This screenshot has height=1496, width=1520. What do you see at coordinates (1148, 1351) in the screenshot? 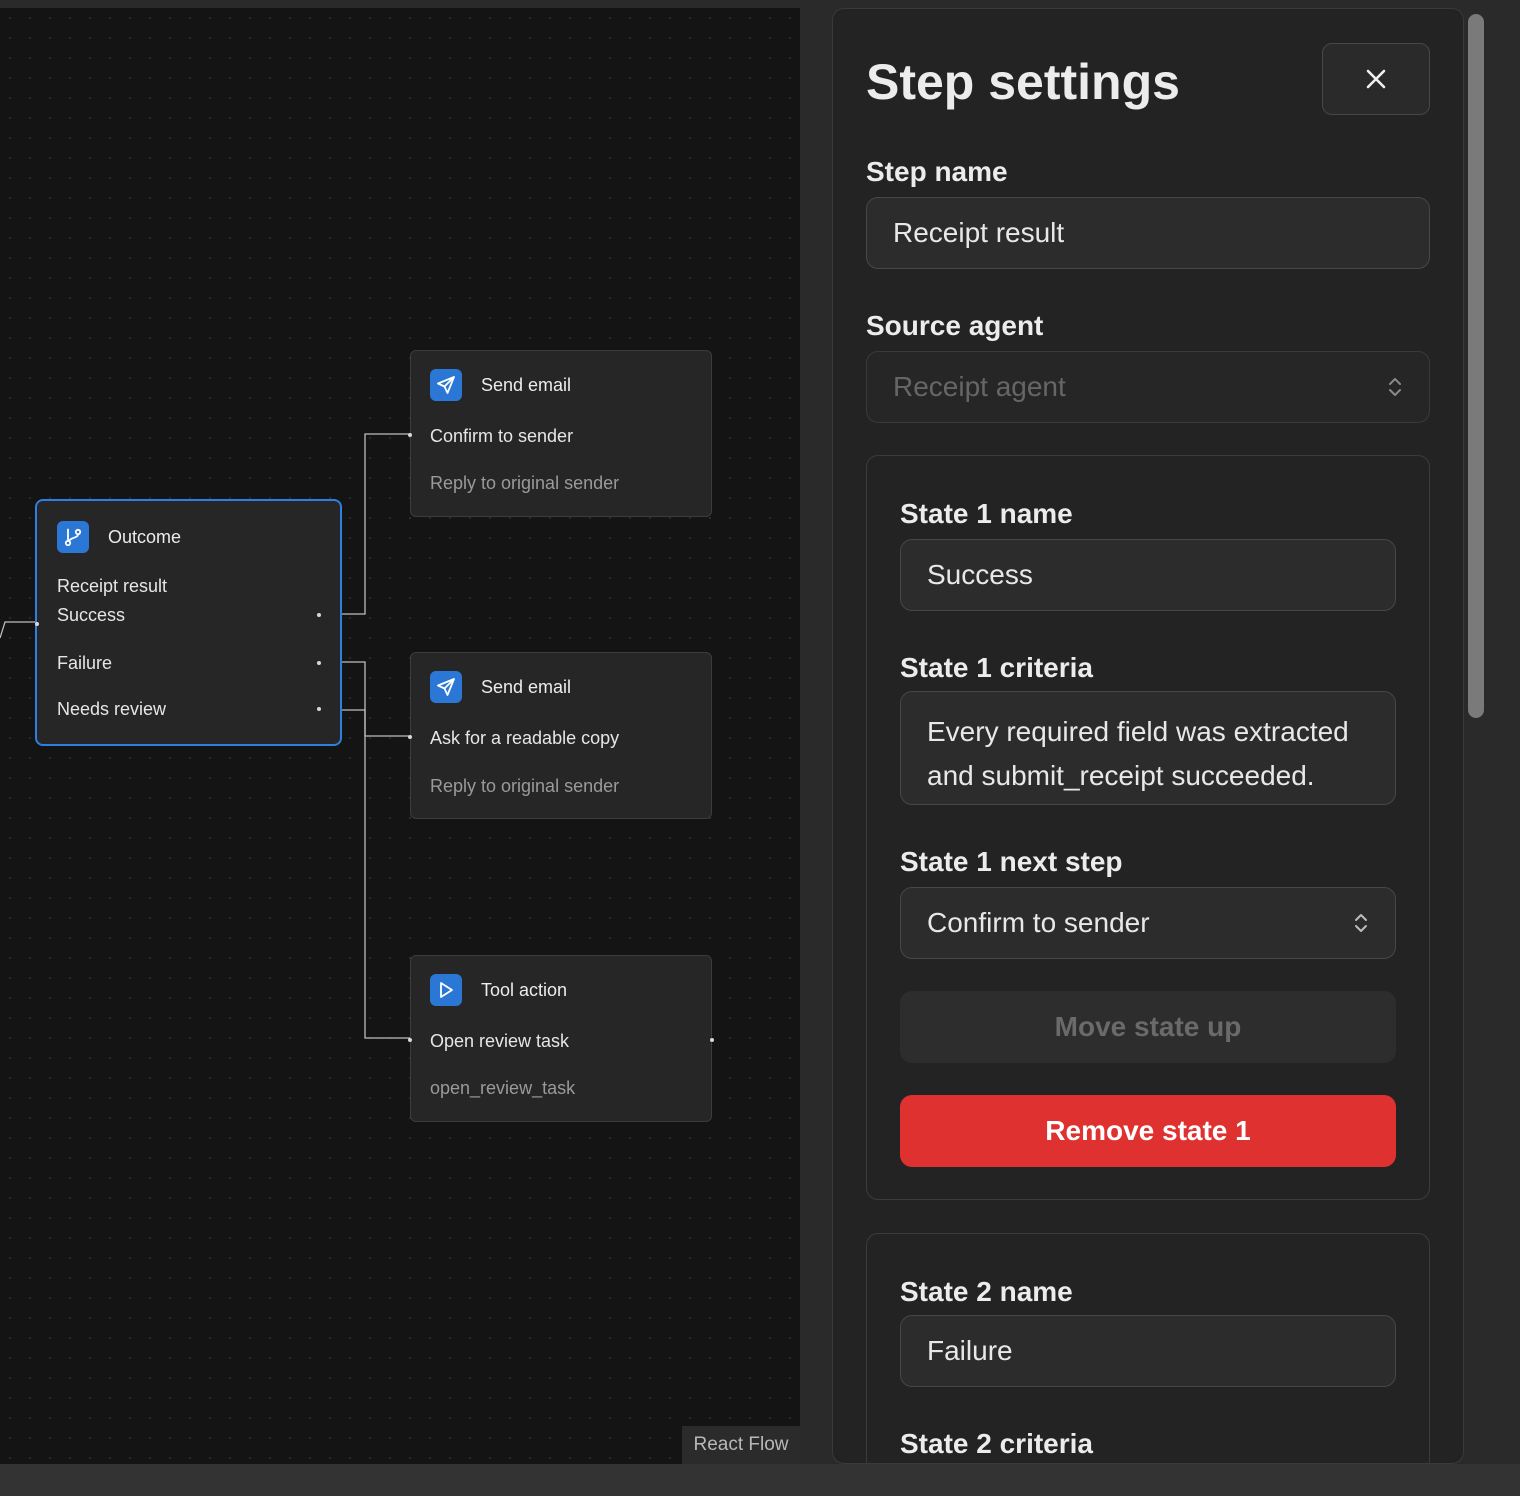
I see `state-2-name-input: Failure` at bounding box center [1148, 1351].